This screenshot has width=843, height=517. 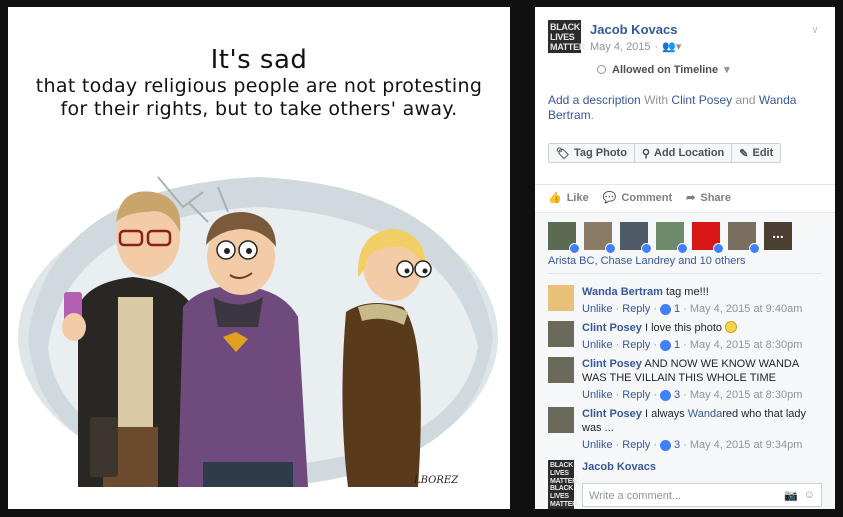 What do you see at coordinates (746, 309) in the screenshot?
I see `comment-time: May 4, 2015 at 9:40am` at bounding box center [746, 309].